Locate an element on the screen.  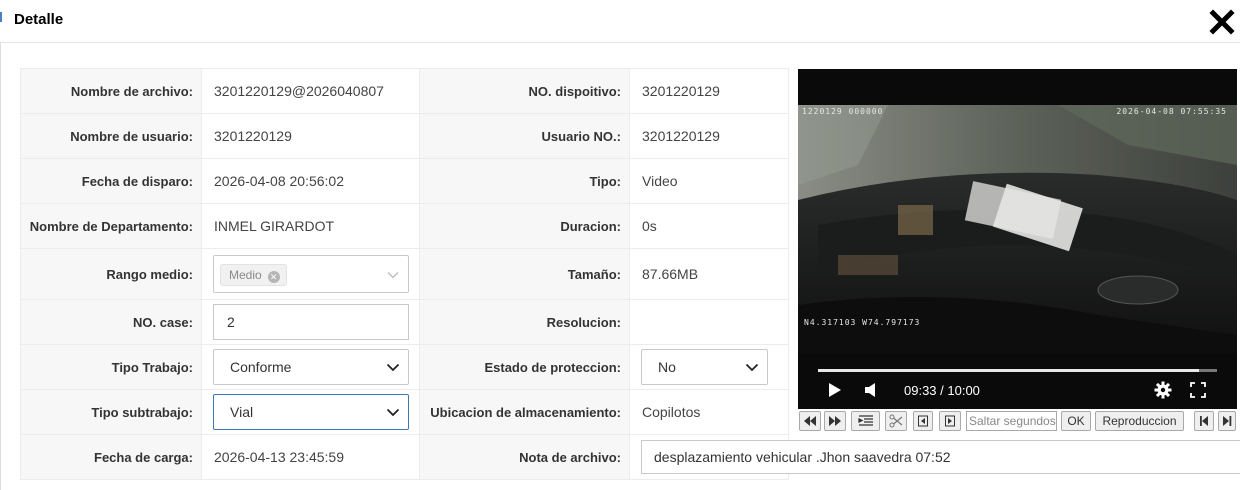
protection-value: No is located at coordinates (667, 367).